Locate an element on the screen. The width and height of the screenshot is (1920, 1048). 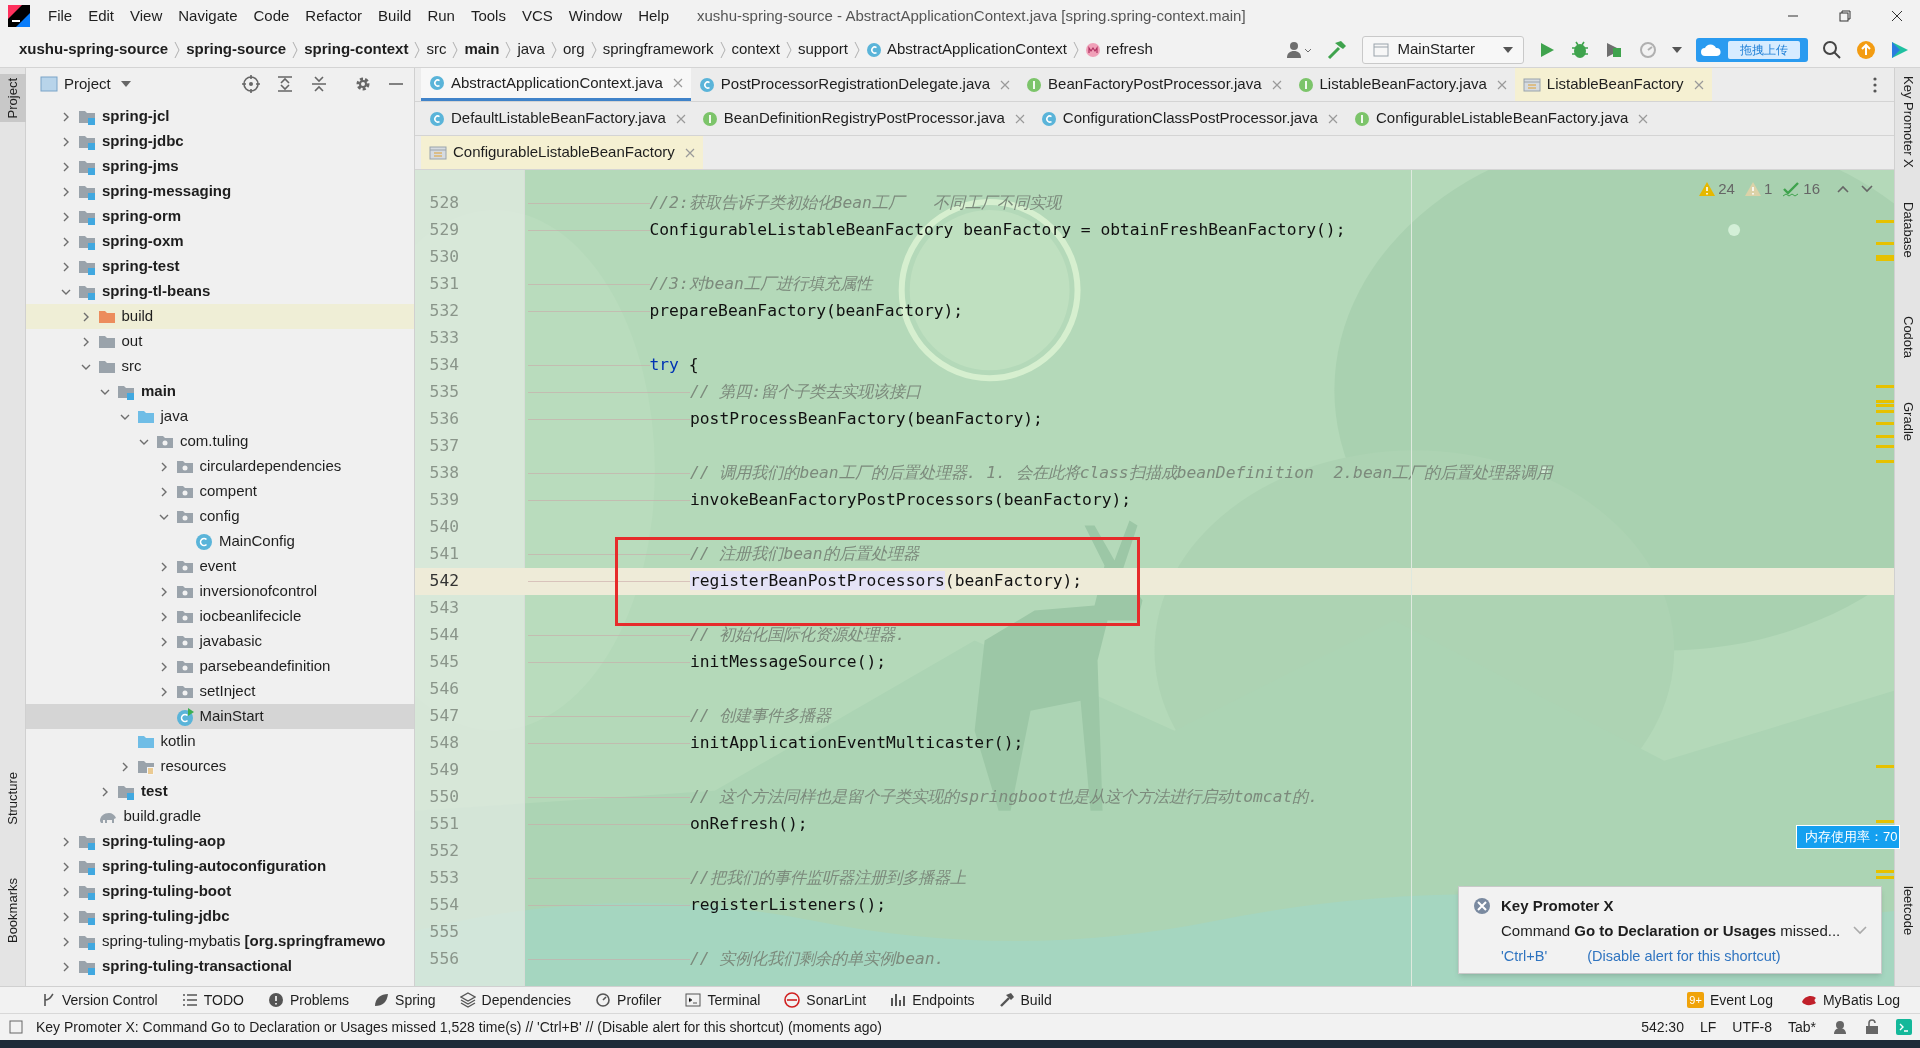
tree-item: parsebeandefinition is located at coordinates (220, 666).